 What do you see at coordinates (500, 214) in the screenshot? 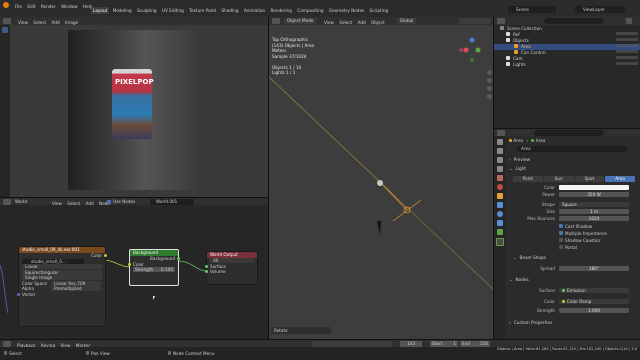
I see `physics-tab-icon` at bounding box center [500, 214].